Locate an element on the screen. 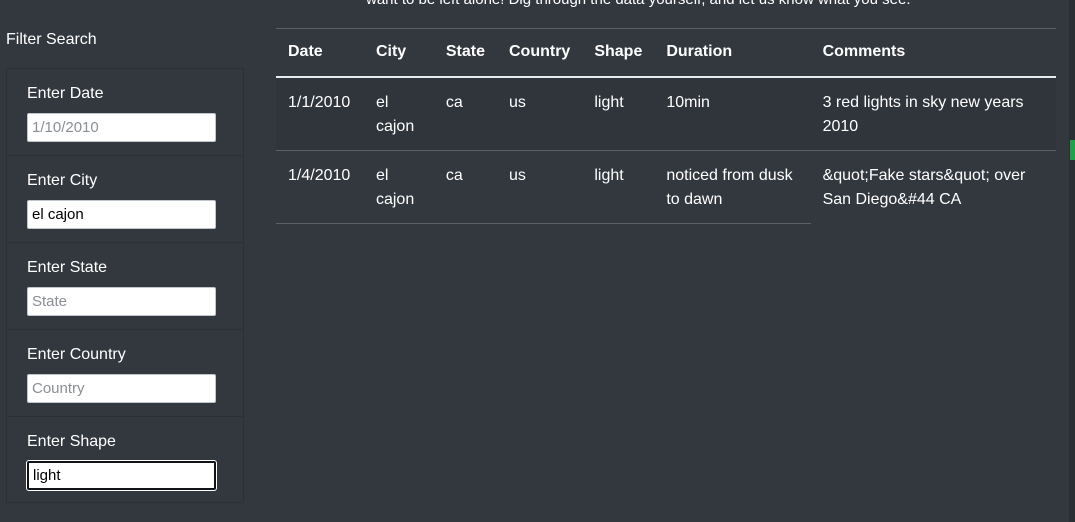 The image size is (1075, 522). edge-accent is located at coordinates (1072, 150).